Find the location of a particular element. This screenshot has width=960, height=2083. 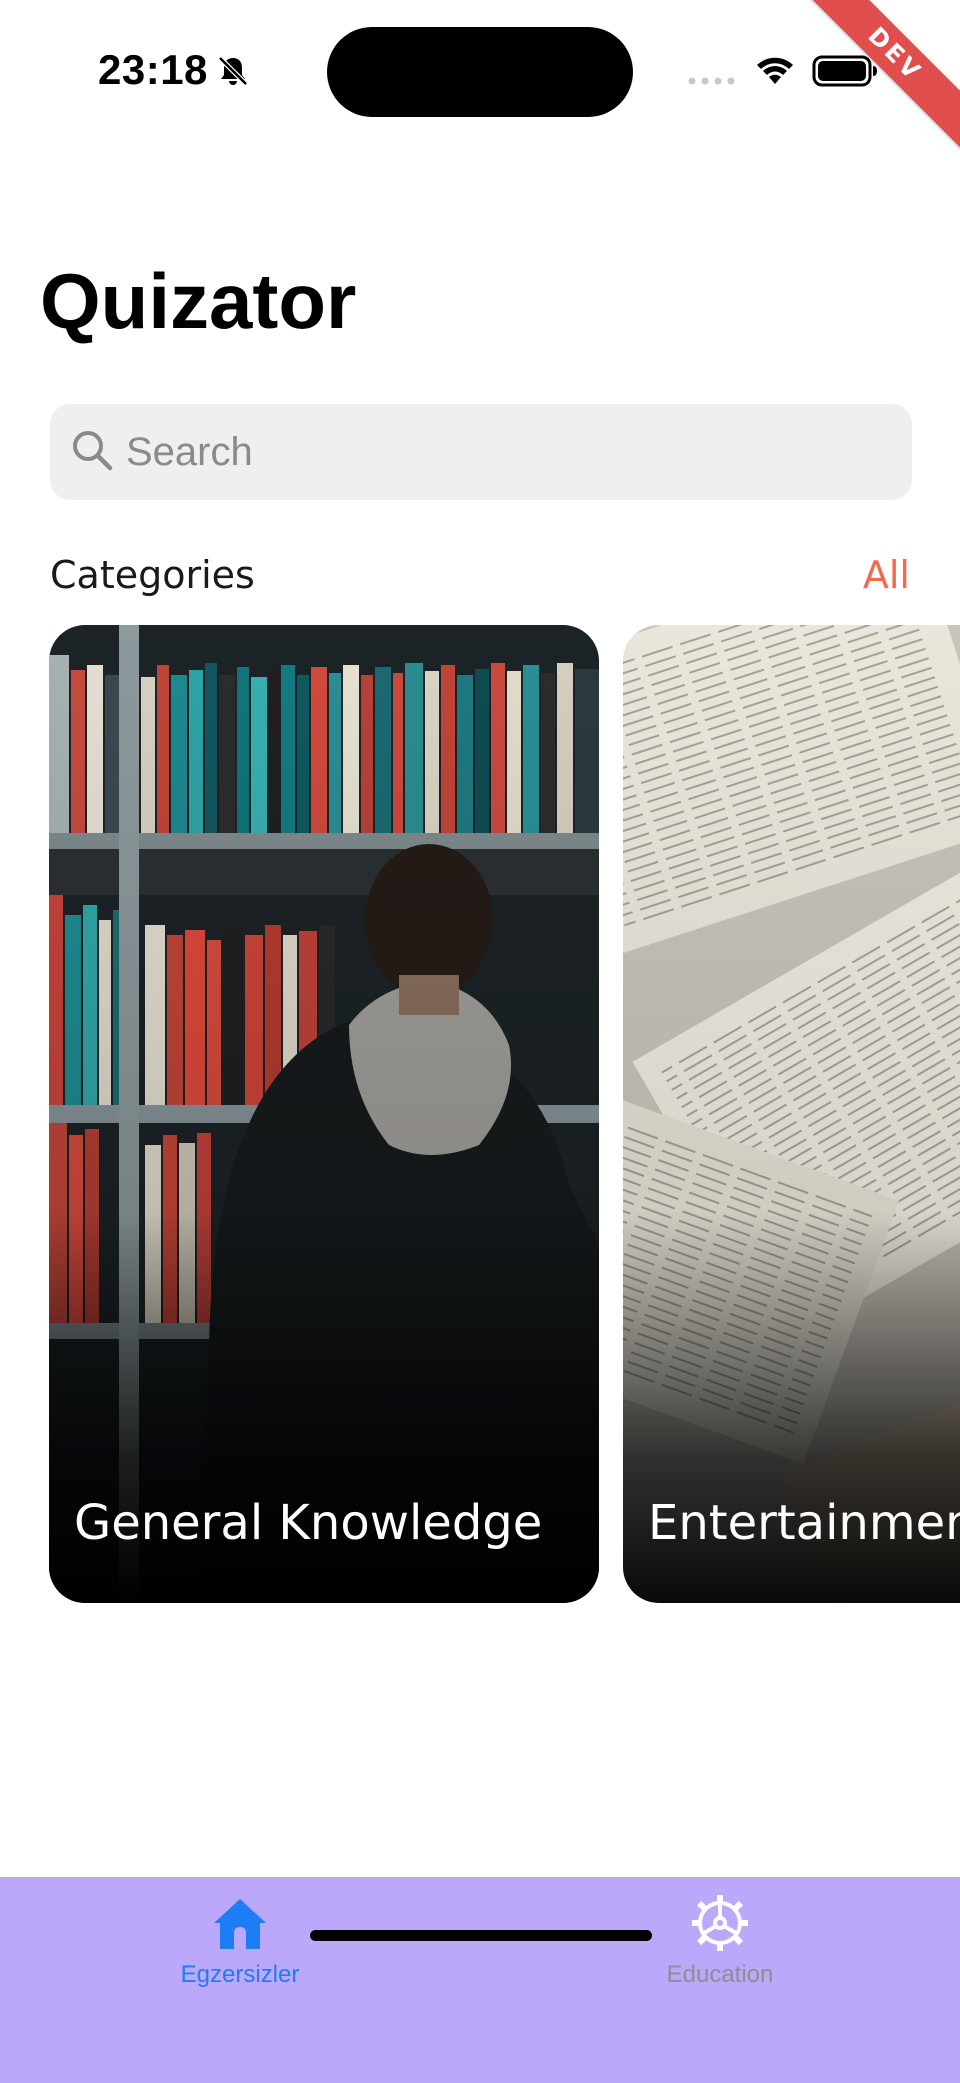

cellular-signal-icon is located at coordinates (711, 81).